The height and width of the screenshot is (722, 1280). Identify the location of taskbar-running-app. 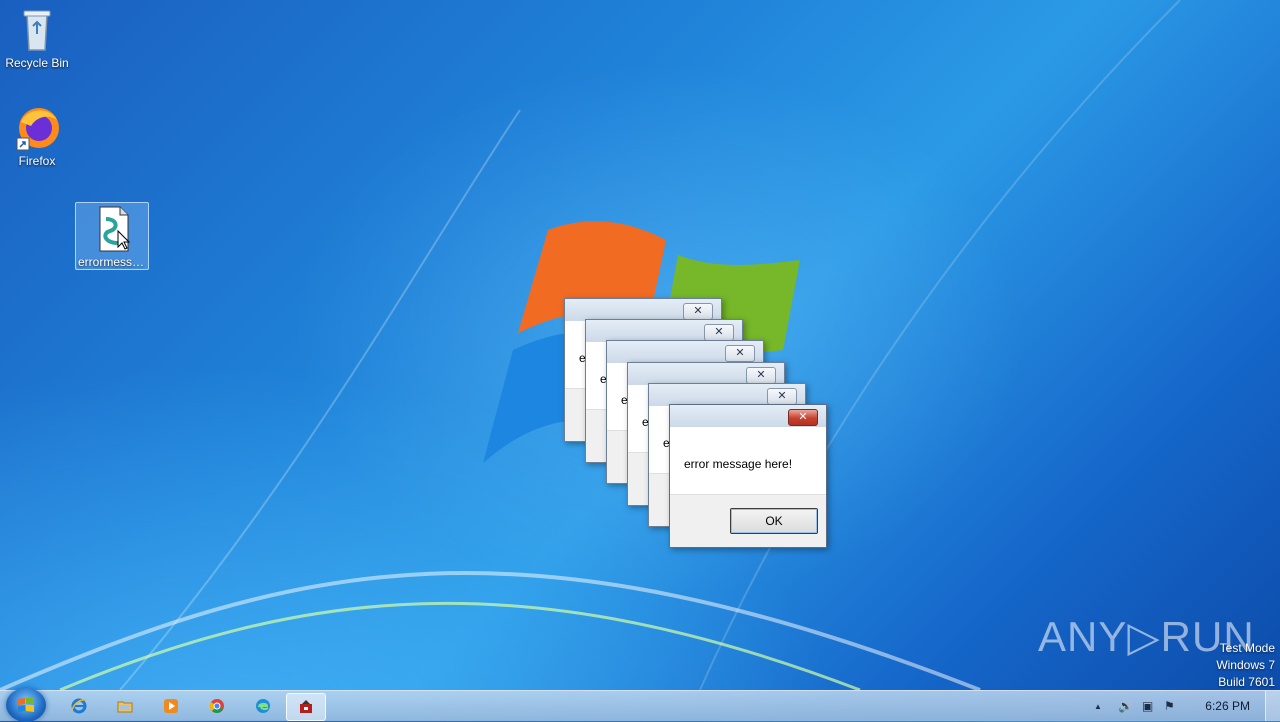
(306, 707).